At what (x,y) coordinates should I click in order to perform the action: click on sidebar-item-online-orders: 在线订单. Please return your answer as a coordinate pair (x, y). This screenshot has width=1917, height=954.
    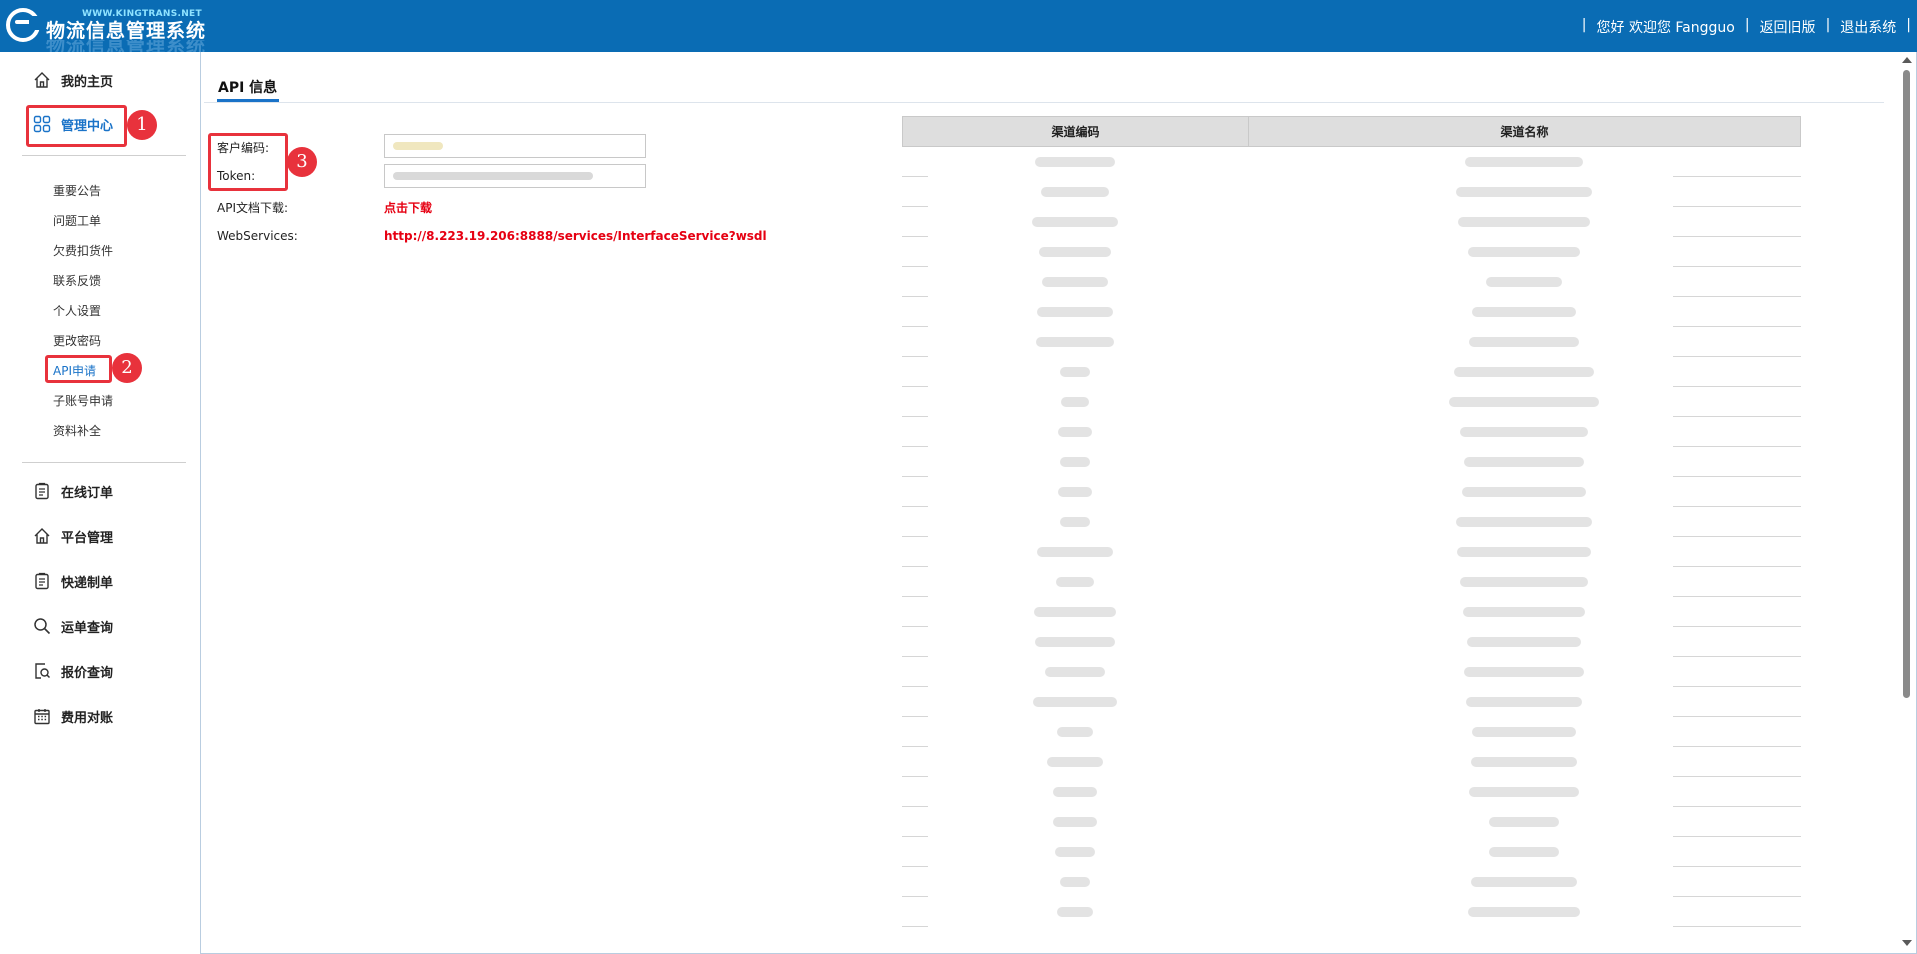
    Looking at the image, I should click on (73, 491).